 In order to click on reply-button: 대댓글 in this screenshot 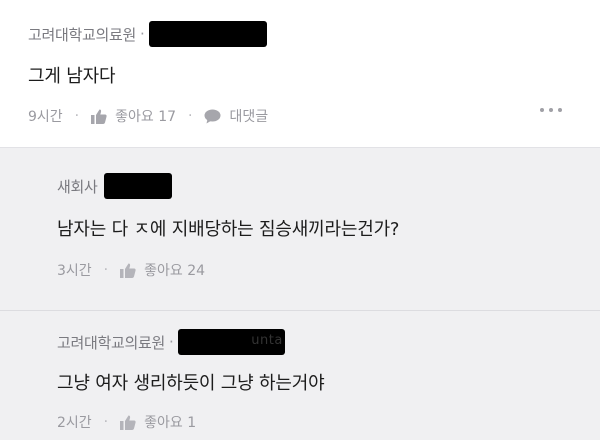, I will do `click(236, 116)`.